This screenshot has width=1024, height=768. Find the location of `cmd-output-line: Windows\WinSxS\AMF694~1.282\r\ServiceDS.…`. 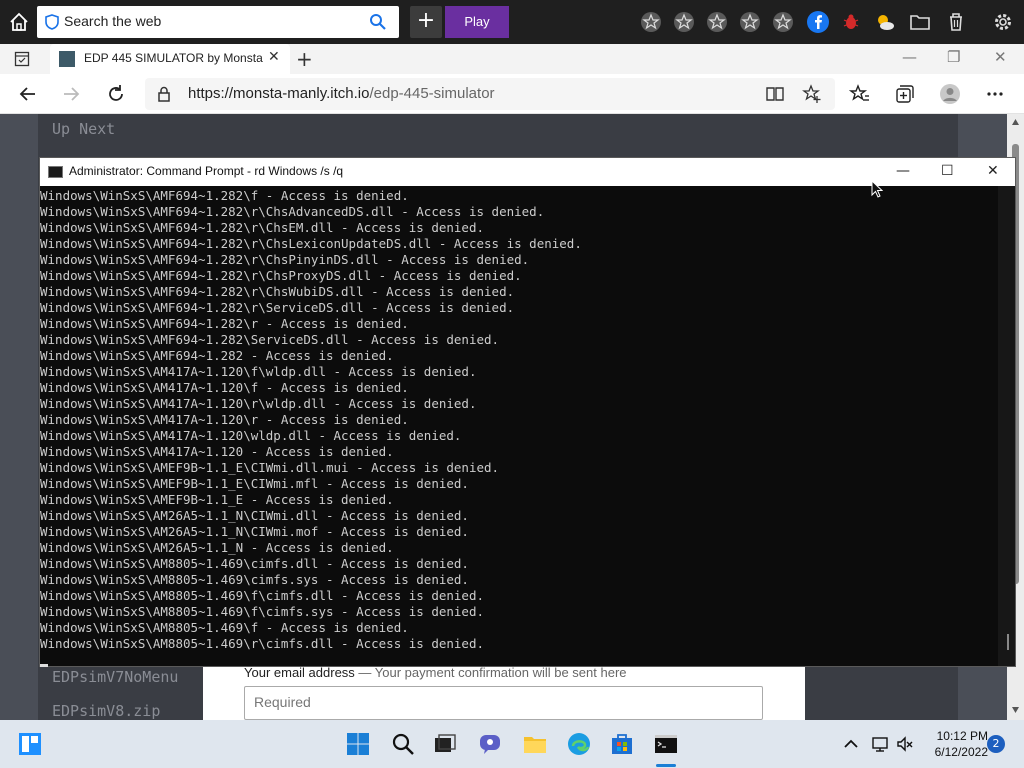

cmd-output-line: Windows\WinSxS\AMF694~1.282\r\ServiceDS.… is located at coordinates (277, 307).